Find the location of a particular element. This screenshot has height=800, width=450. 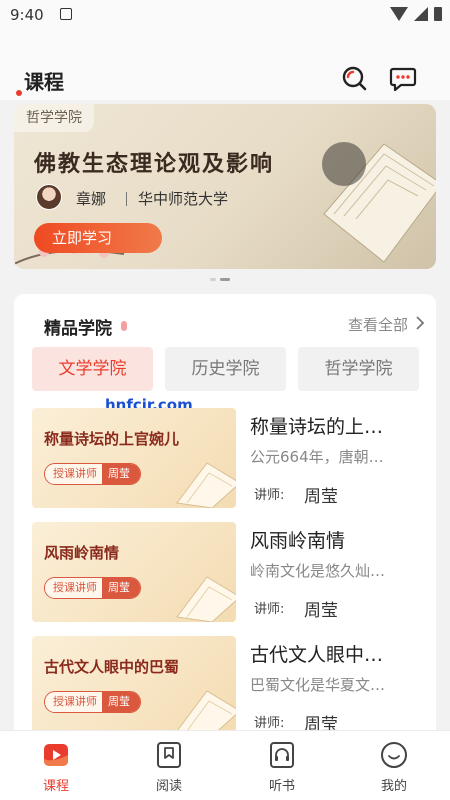

tab-audiobook-label: 听书 is located at coordinates (281, 786).